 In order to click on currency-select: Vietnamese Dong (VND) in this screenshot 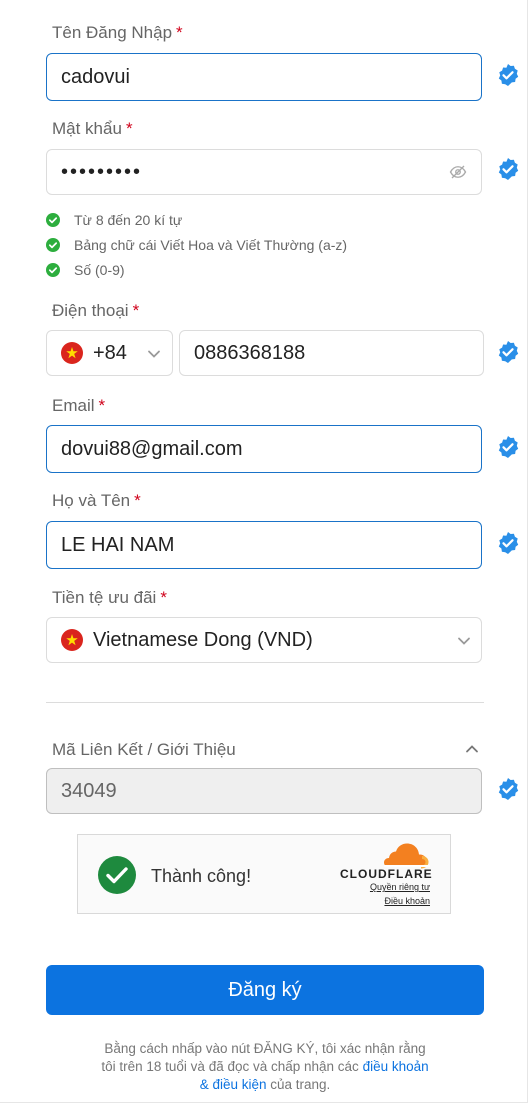, I will do `click(264, 640)`.